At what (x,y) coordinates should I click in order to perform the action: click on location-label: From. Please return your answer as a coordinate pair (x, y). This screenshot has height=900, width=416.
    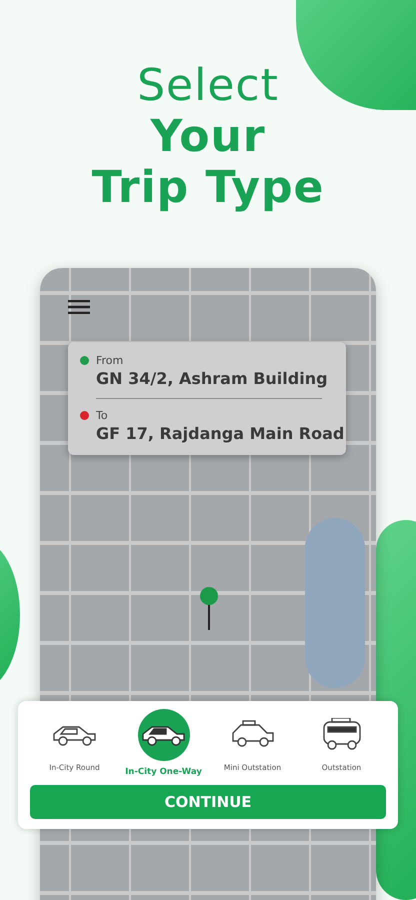
    Looking at the image, I should click on (110, 360).